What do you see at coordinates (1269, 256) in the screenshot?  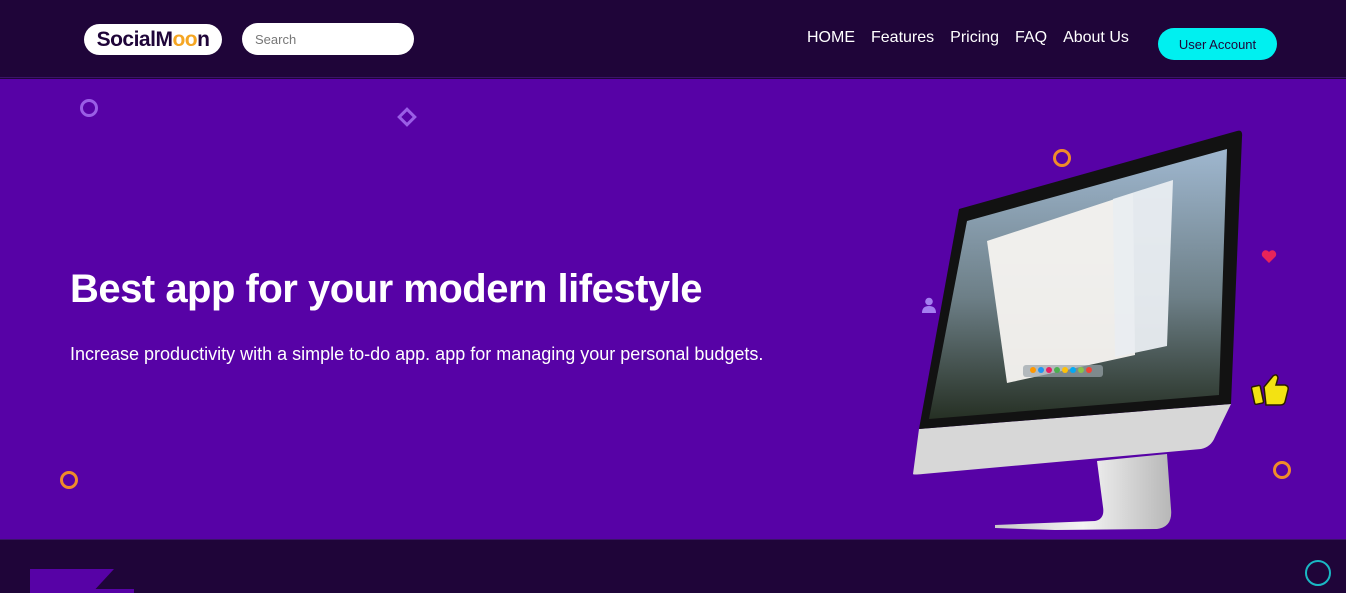 I see `heart-icon` at bounding box center [1269, 256].